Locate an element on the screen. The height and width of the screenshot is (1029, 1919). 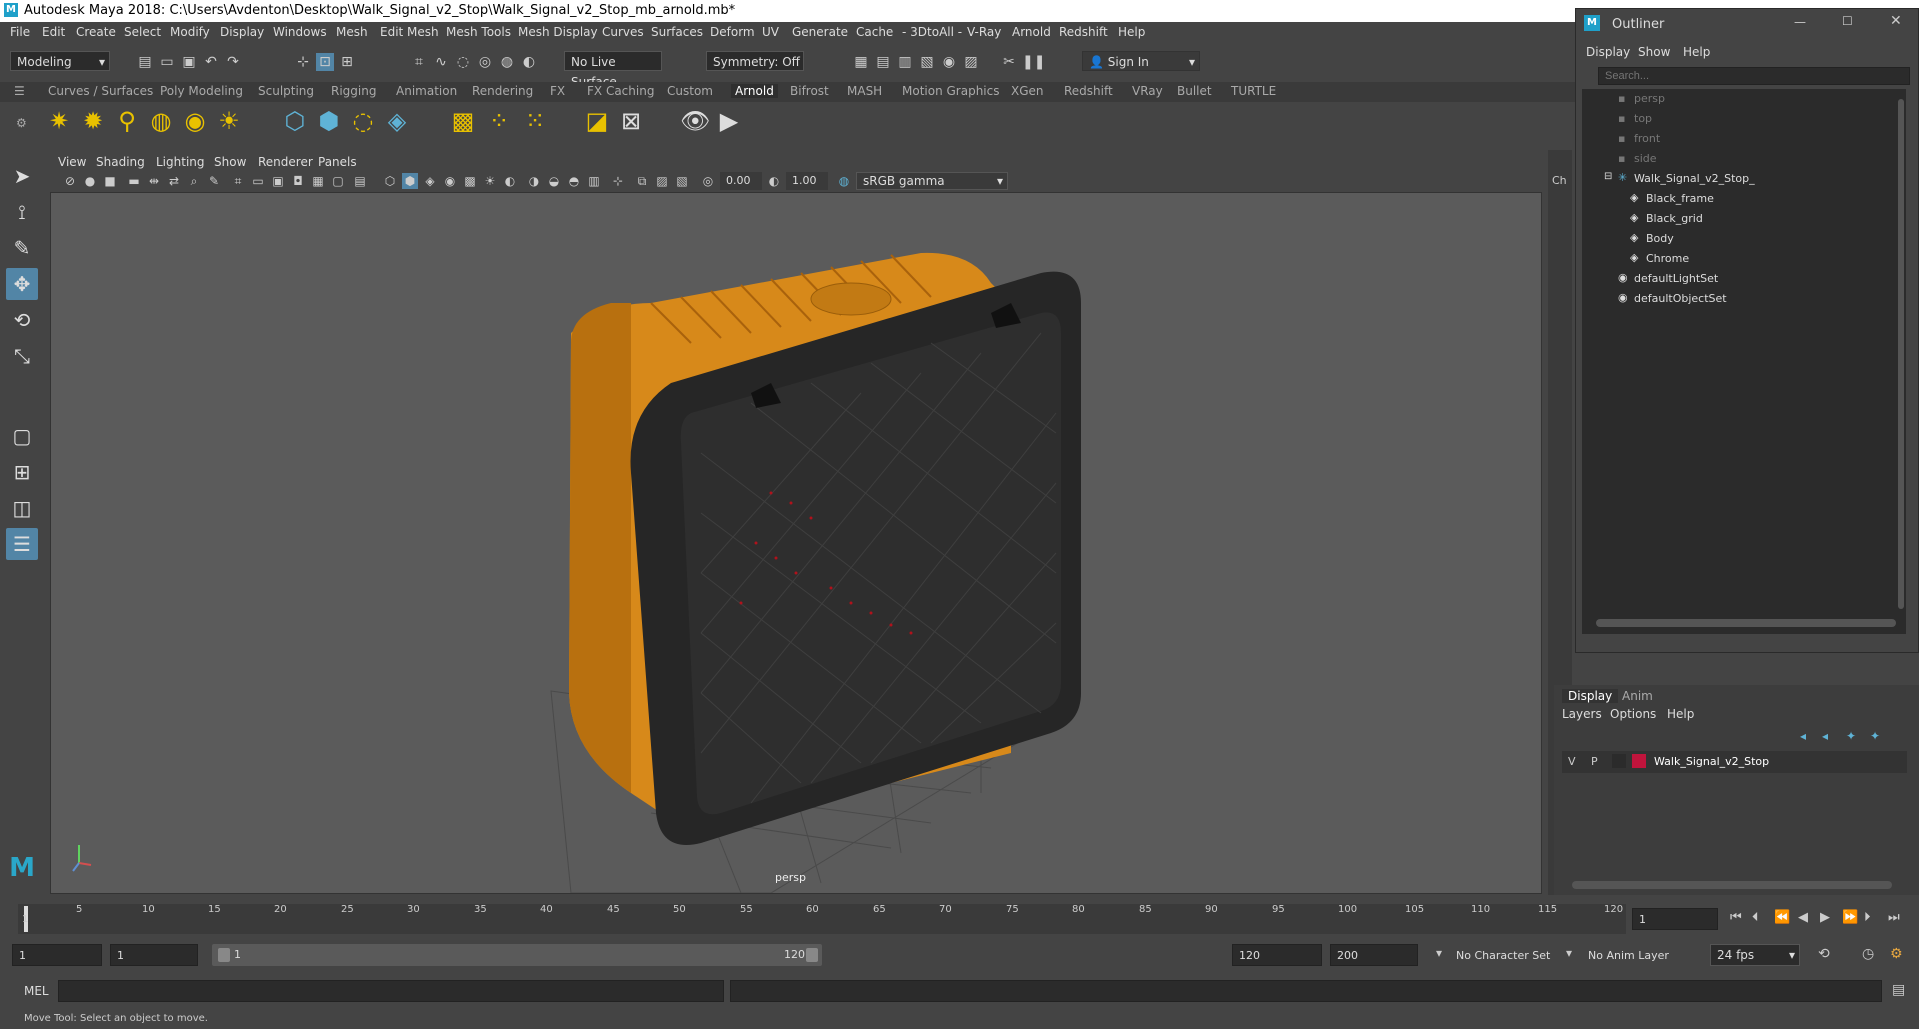
menu-create: Create is located at coordinates (96, 32).